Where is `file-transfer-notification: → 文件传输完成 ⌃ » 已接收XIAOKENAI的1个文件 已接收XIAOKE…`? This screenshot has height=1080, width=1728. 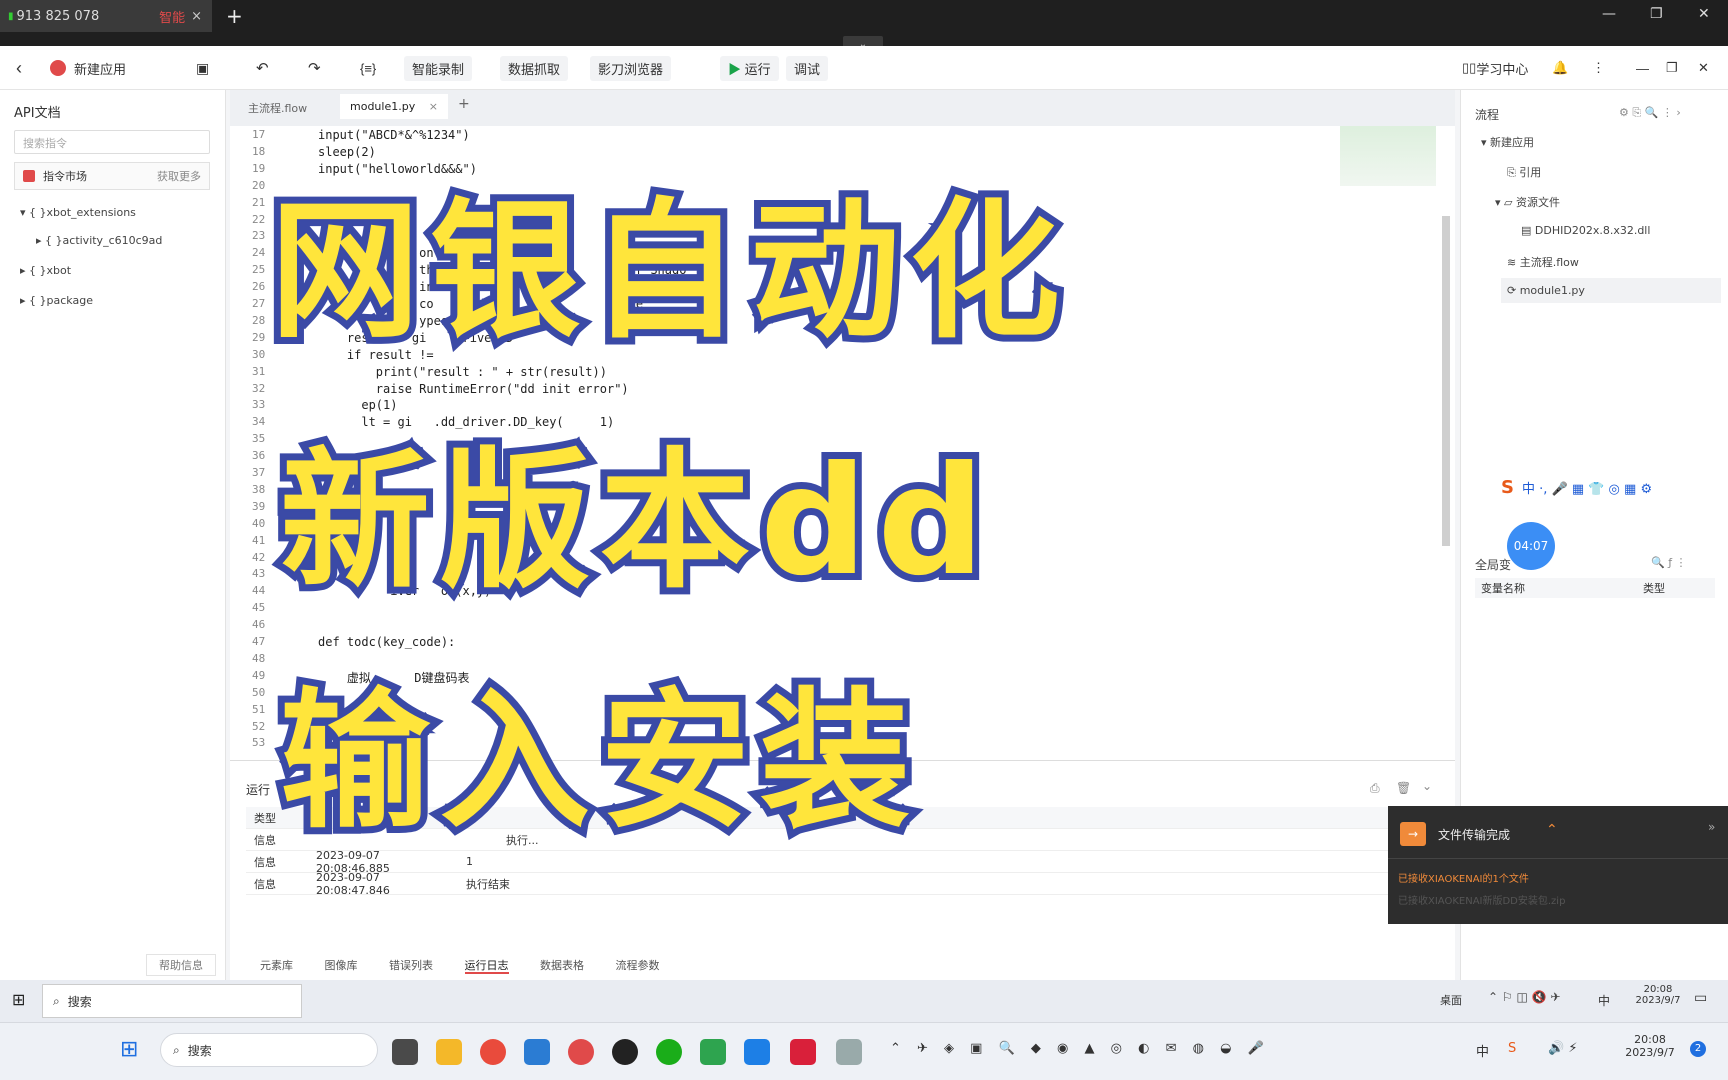
file-transfer-notification: → 文件传输完成 ⌃ » 已接收XIAOKENAI的1个文件 已接收XIAOKE… is located at coordinates (1558, 865).